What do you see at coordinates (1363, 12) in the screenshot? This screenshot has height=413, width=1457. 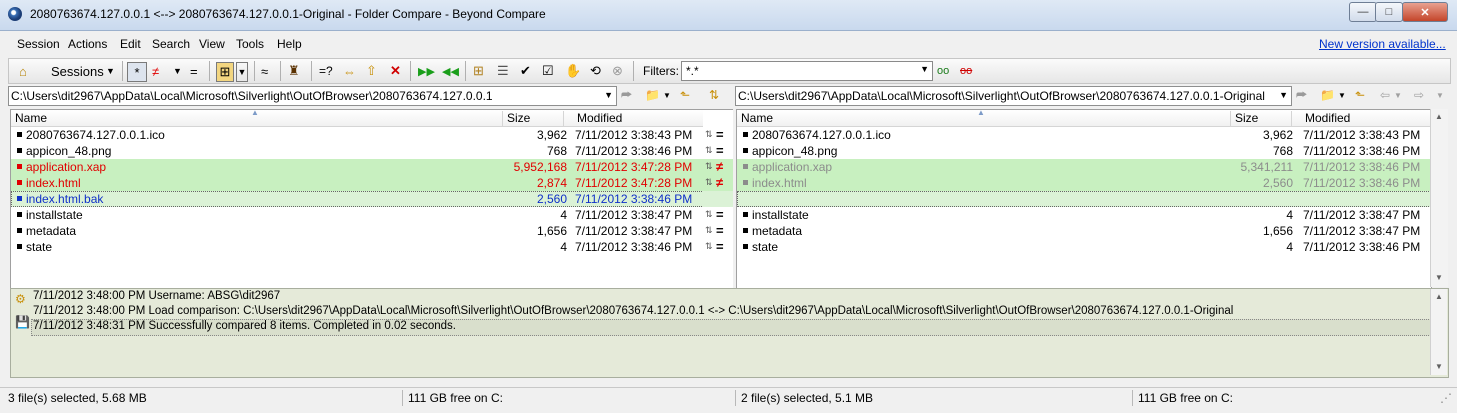 I see `minimize-button: —` at bounding box center [1363, 12].